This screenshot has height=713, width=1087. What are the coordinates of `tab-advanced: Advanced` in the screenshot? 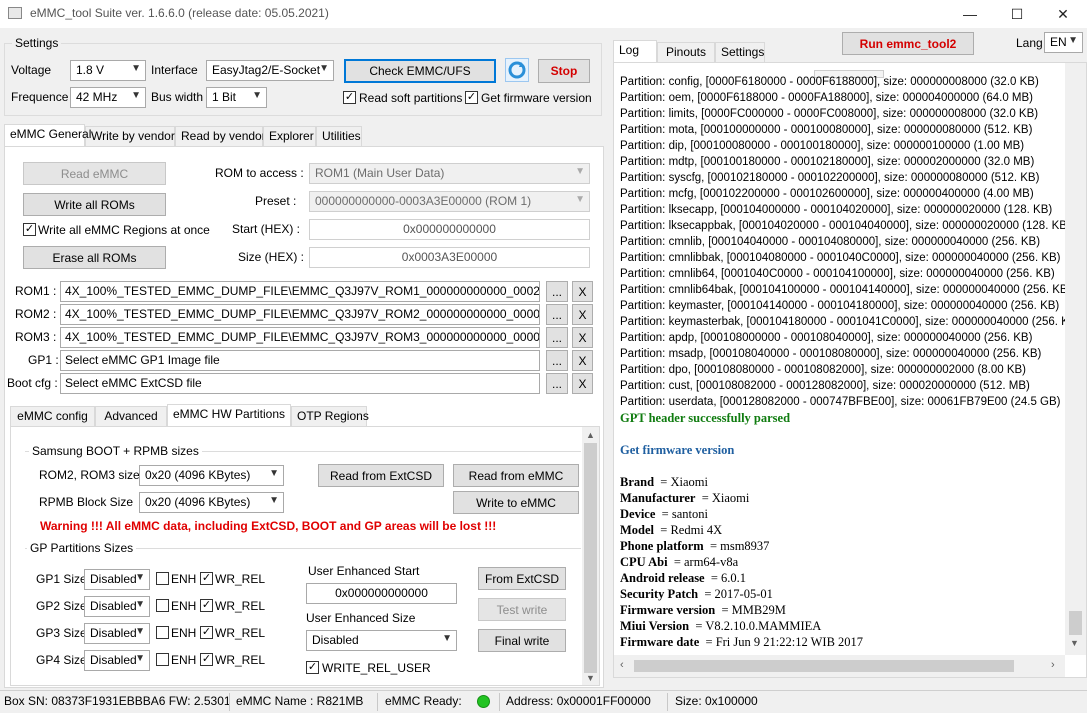 It's located at (131, 416).